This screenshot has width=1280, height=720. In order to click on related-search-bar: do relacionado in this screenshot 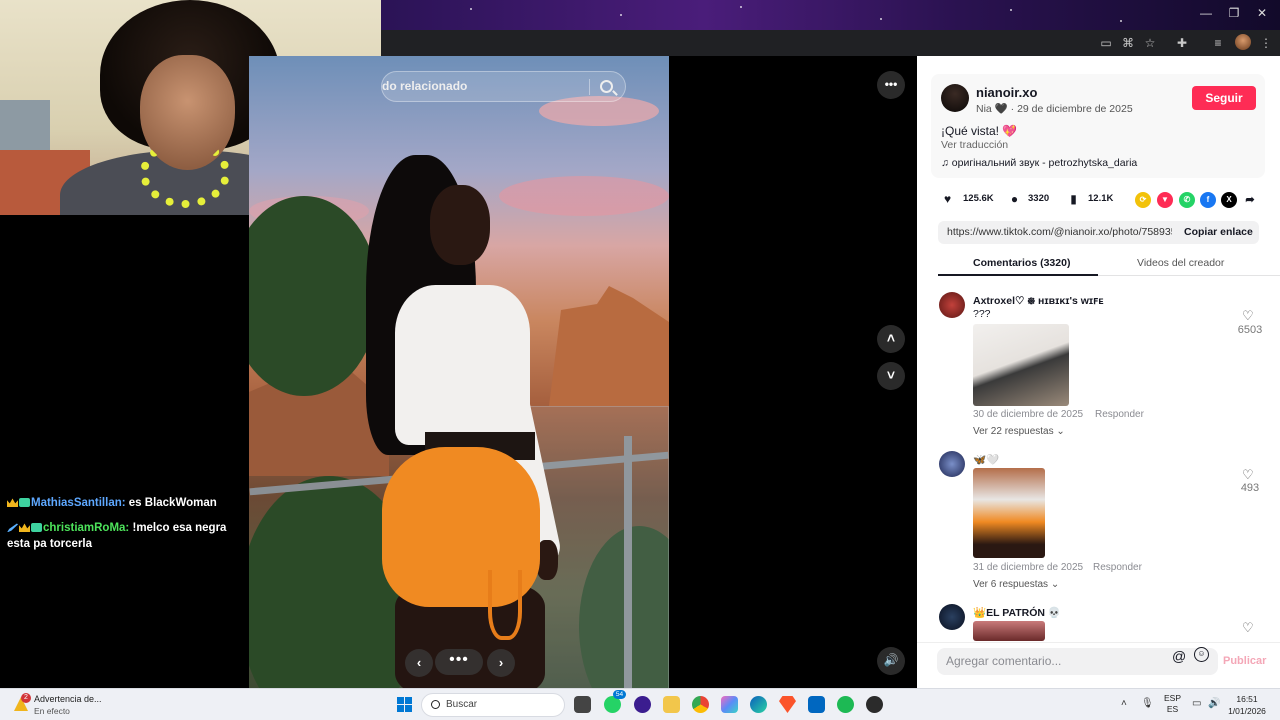, I will do `click(503, 86)`.